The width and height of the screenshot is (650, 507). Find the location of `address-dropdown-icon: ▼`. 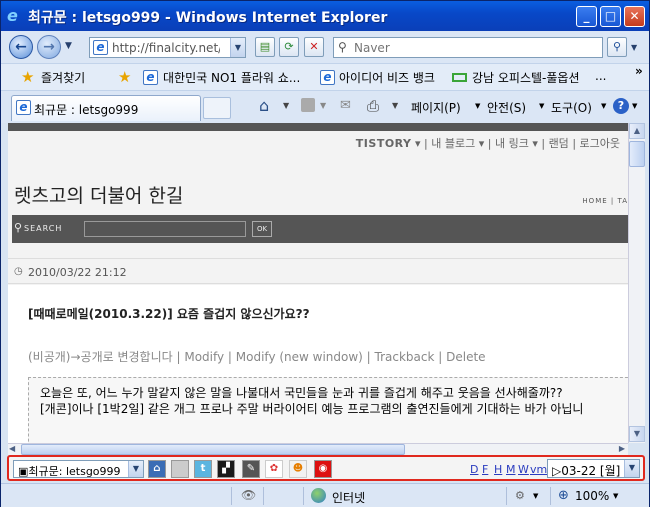

address-dropdown-icon: ▼ is located at coordinates (237, 47).